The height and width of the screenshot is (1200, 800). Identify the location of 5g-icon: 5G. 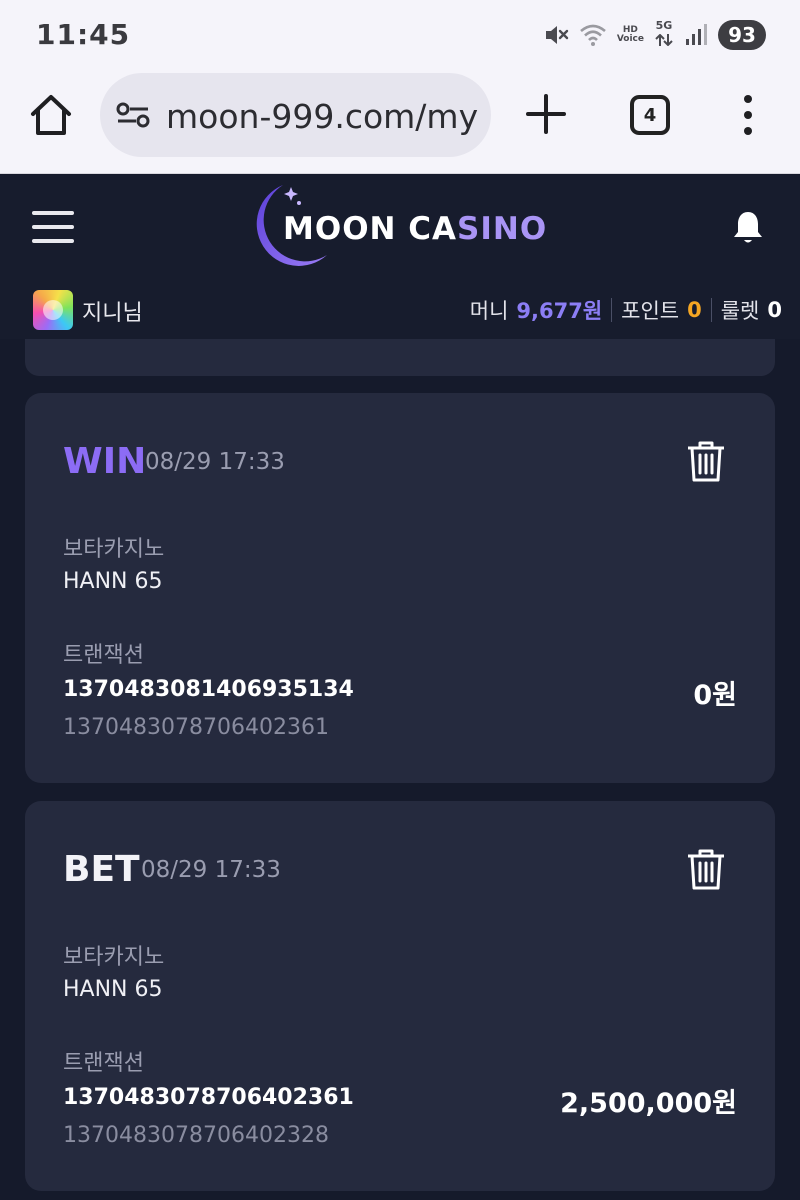
(664, 35).